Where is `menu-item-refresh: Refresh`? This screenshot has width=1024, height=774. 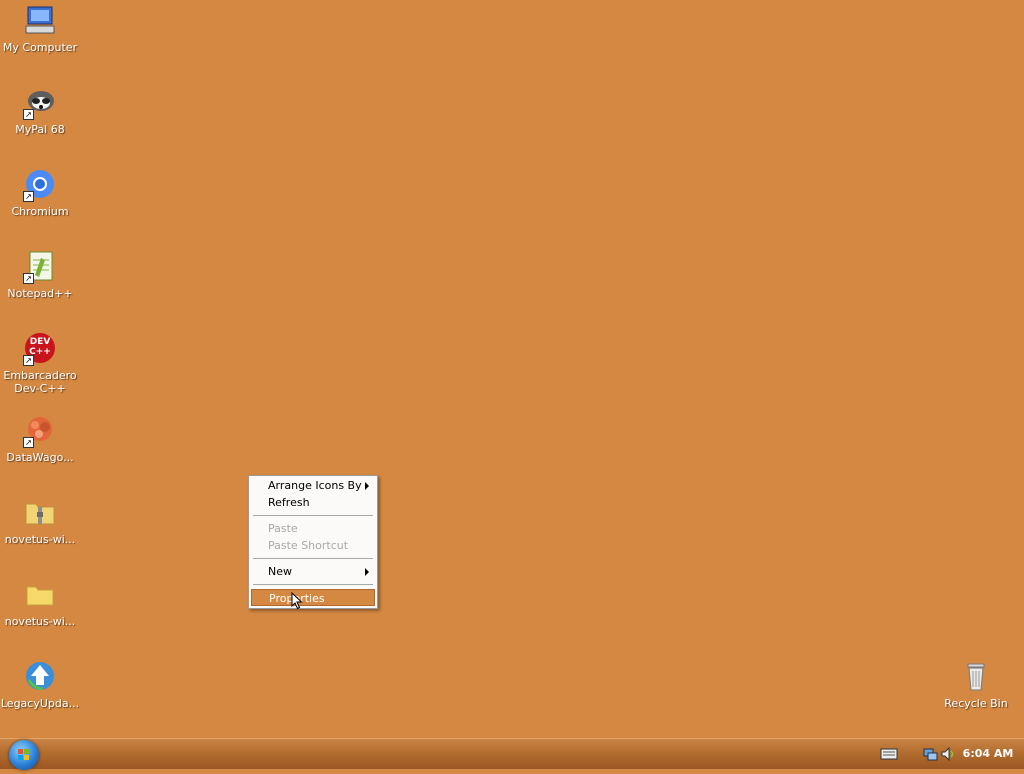
menu-item-refresh: Refresh is located at coordinates (313, 502).